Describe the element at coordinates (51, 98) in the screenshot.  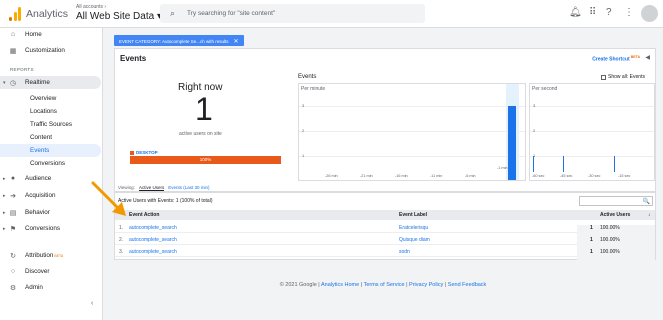
I see `sidebar-item-overview: Overview` at that location.